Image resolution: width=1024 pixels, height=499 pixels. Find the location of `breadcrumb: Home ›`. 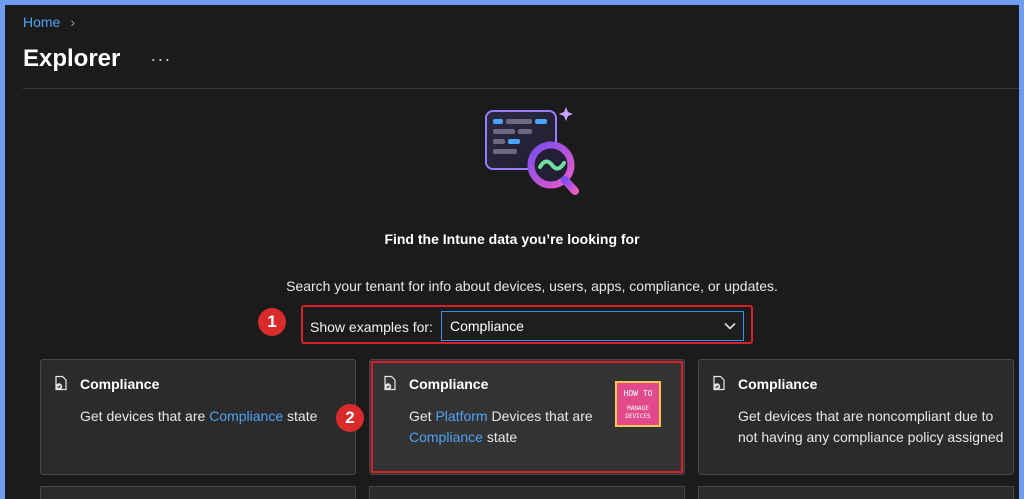

breadcrumb: Home › is located at coordinates (49, 22).